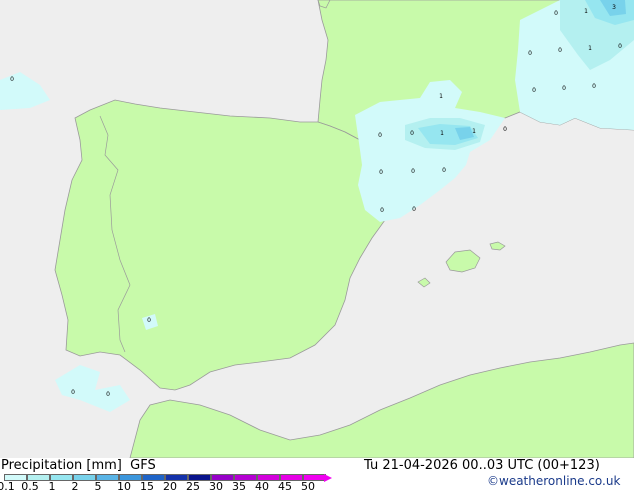 This screenshot has width=634, height=493. I want to click on color-scale-tick-label: 5, so click(98, 486).